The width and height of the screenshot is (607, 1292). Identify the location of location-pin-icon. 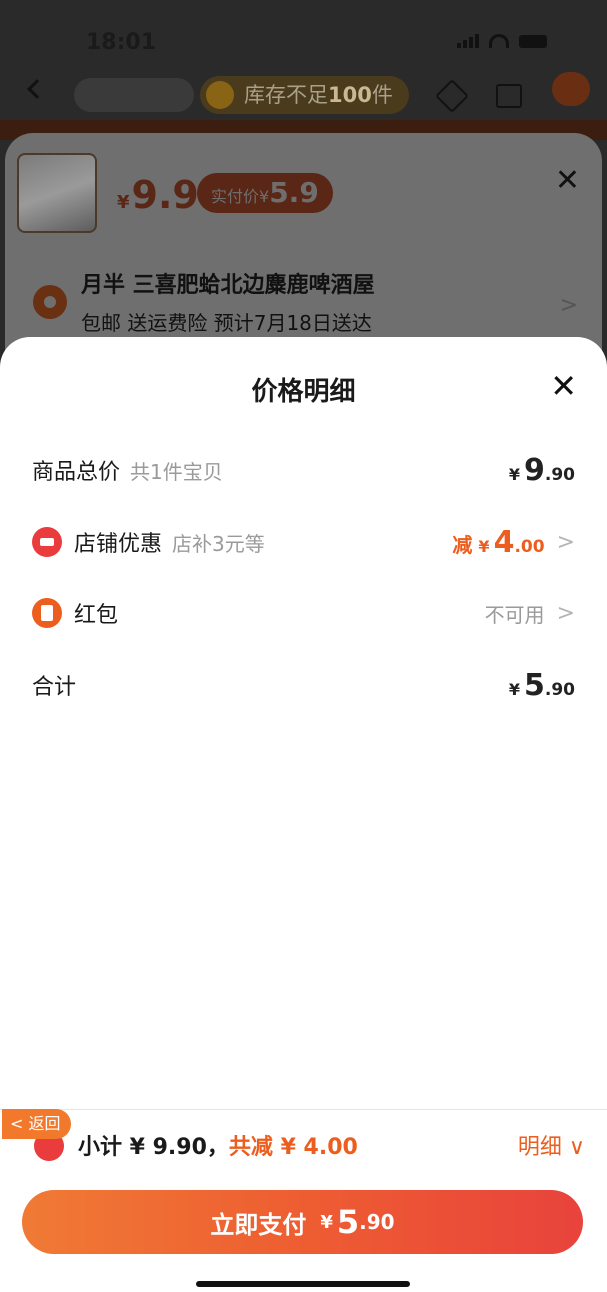
(50, 302).